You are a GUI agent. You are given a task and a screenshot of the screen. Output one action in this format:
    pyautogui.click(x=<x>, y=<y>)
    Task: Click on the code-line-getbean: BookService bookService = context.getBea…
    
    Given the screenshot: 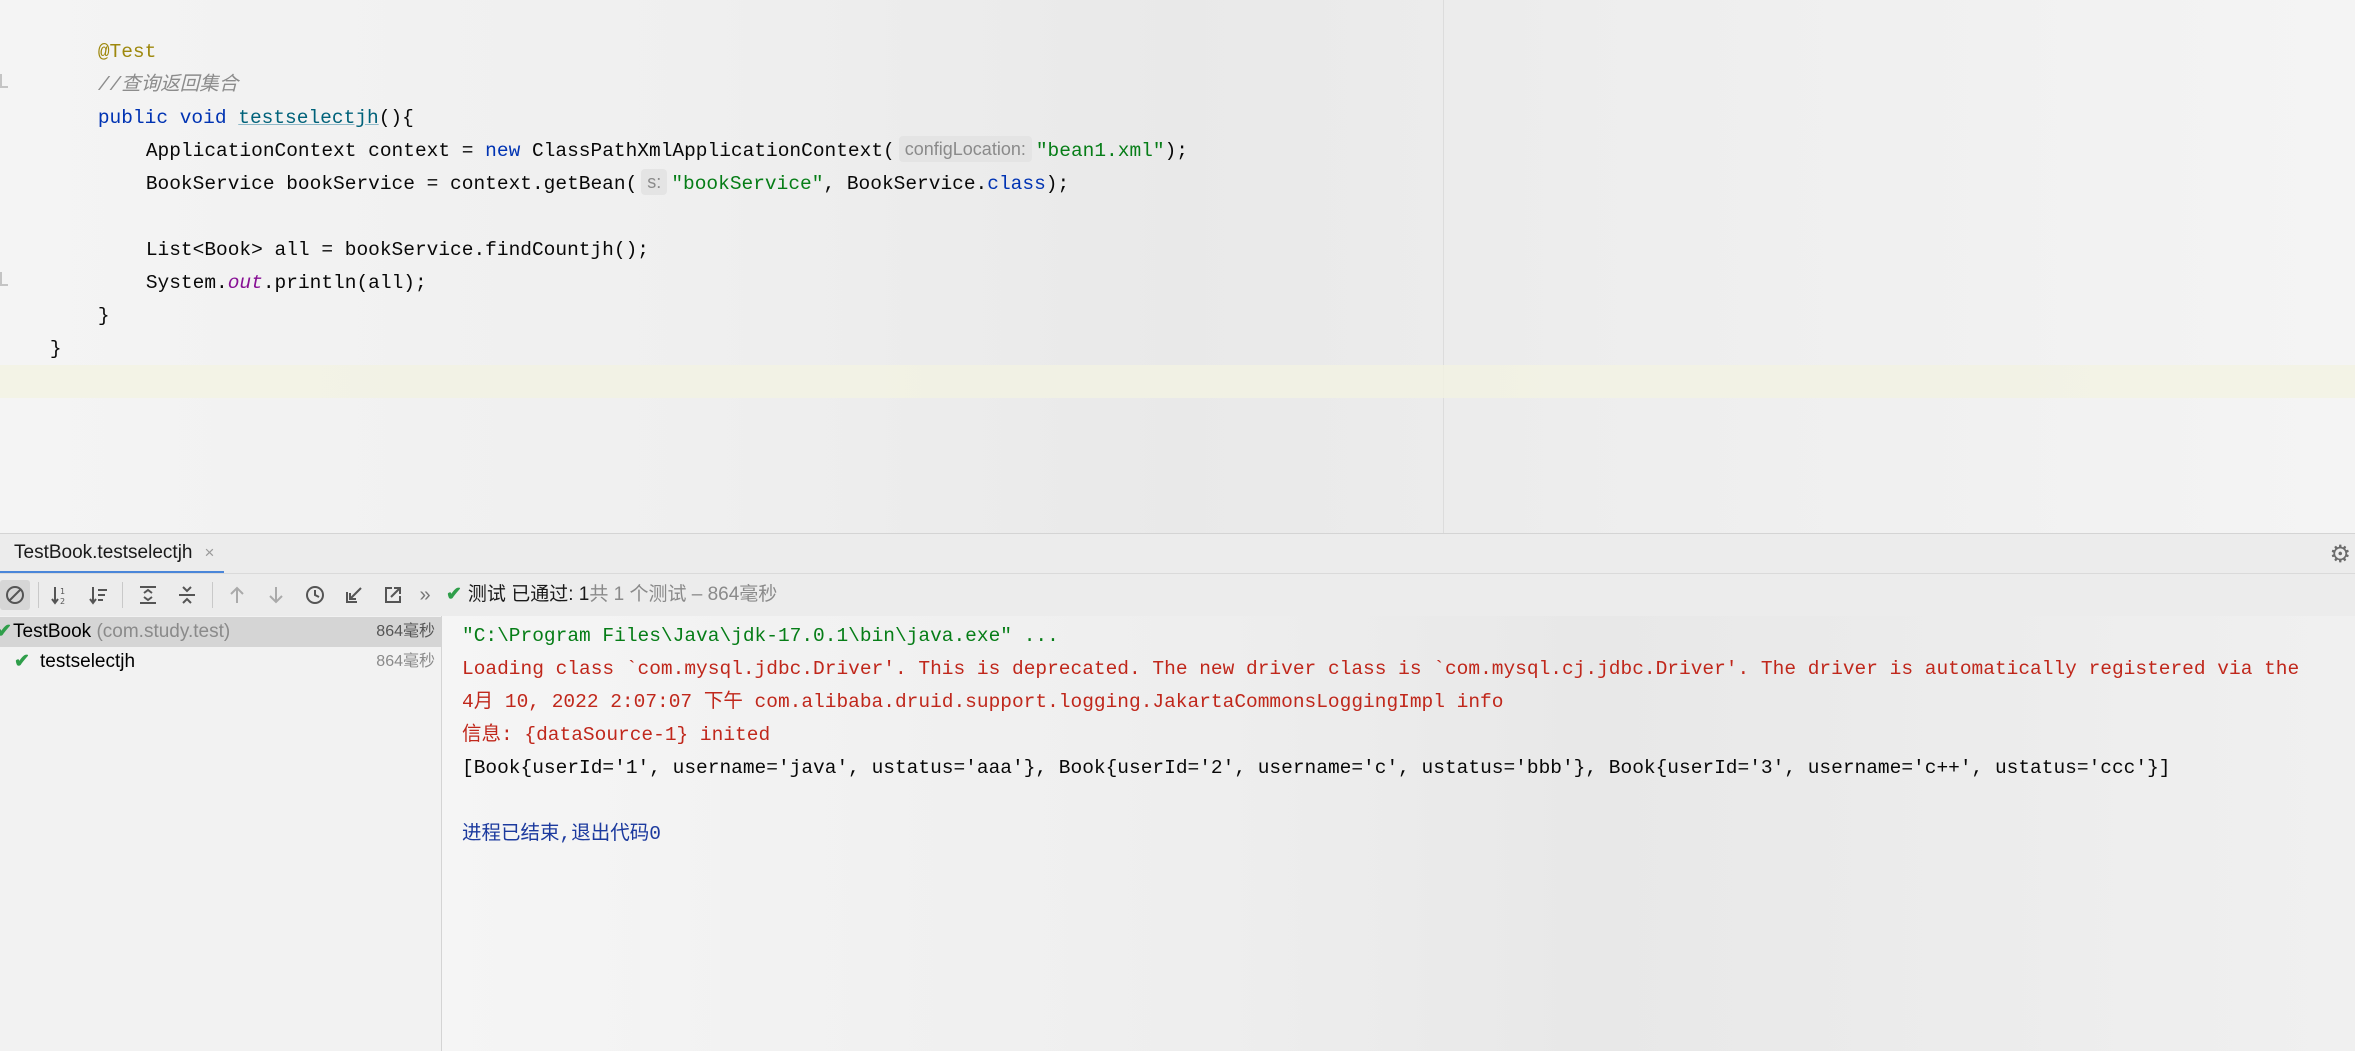 What is the action you would take?
    pyautogui.click(x=584, y=165)
    